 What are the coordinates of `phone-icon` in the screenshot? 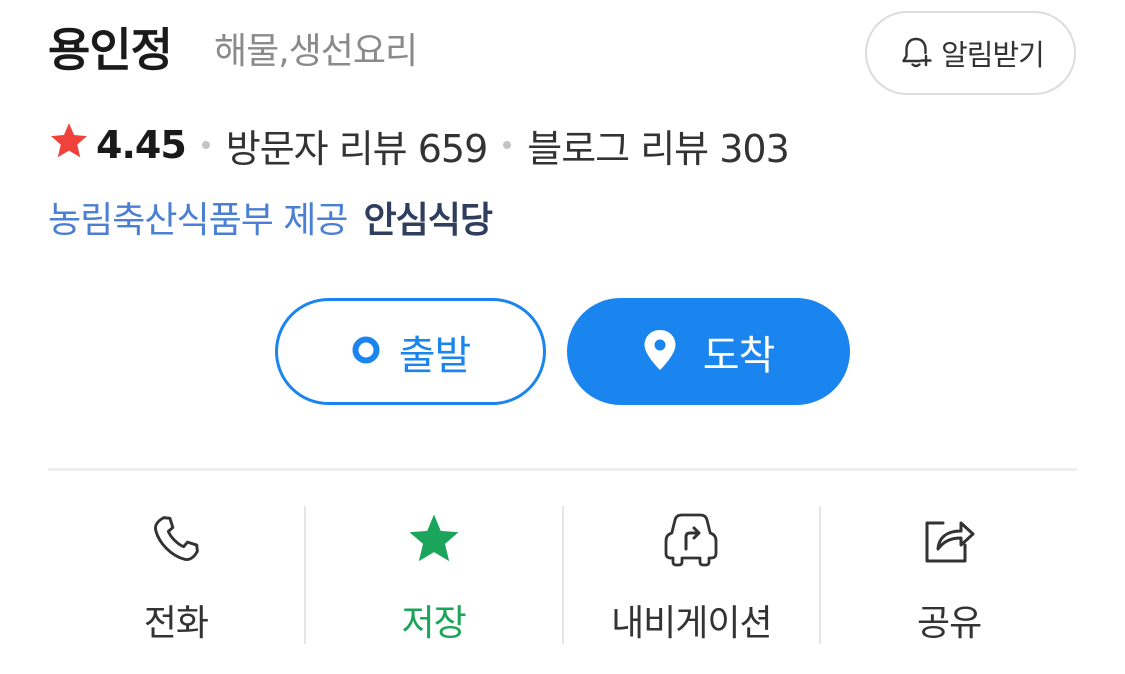 It's located at (176, 541).